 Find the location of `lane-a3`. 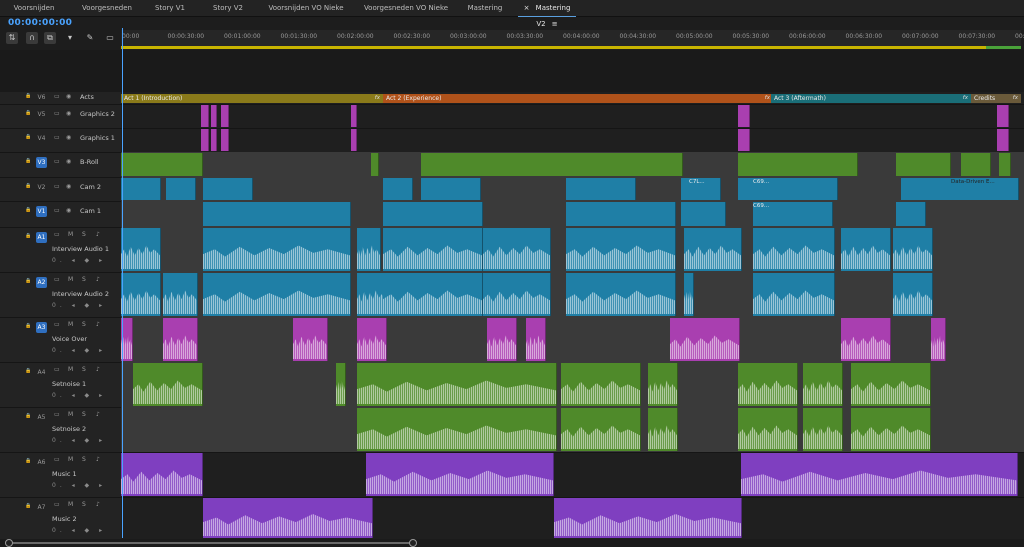

lane-a3 is located at coordinates (572, 340).